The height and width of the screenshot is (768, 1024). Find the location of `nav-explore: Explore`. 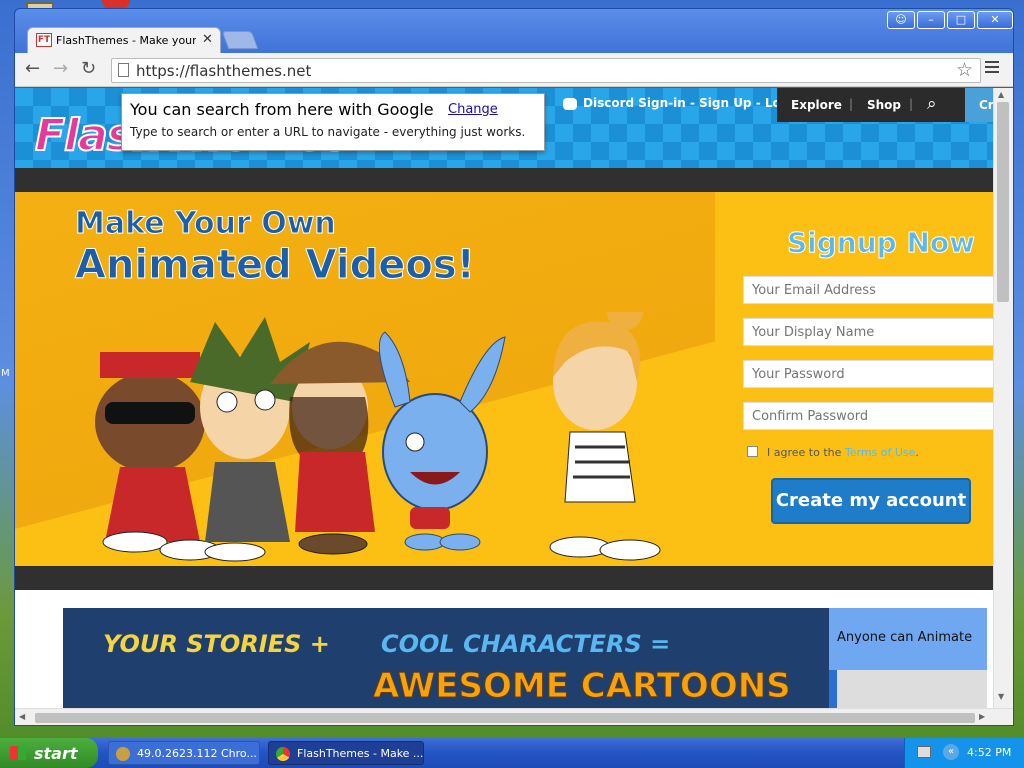

nav-explore: Explore is located at coordinates (816, 105).